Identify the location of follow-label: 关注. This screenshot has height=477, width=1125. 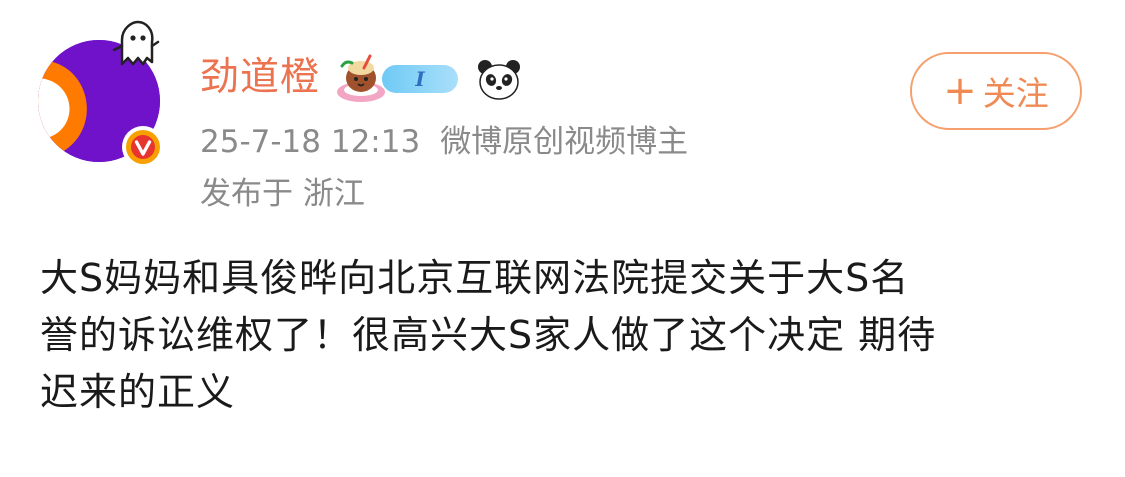
(1015, 93).